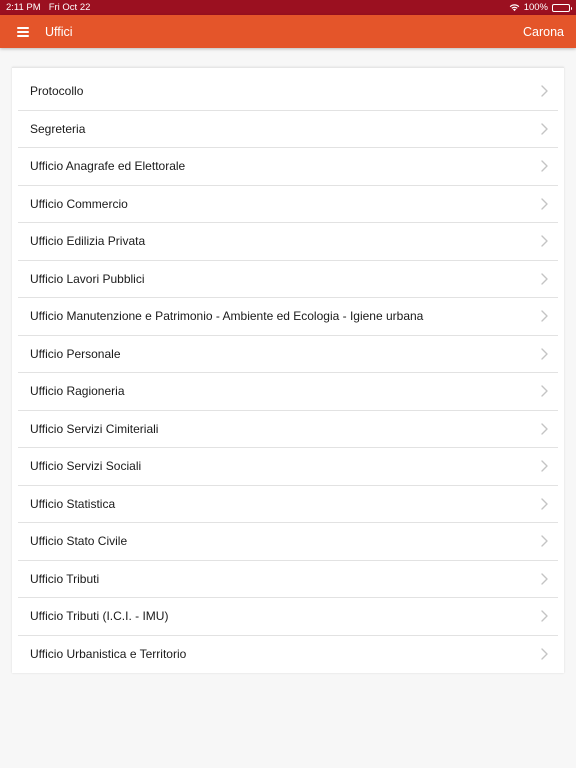  I want to click on list-item-label: Ufficio Lavori Pubblici, so click(87, 278).